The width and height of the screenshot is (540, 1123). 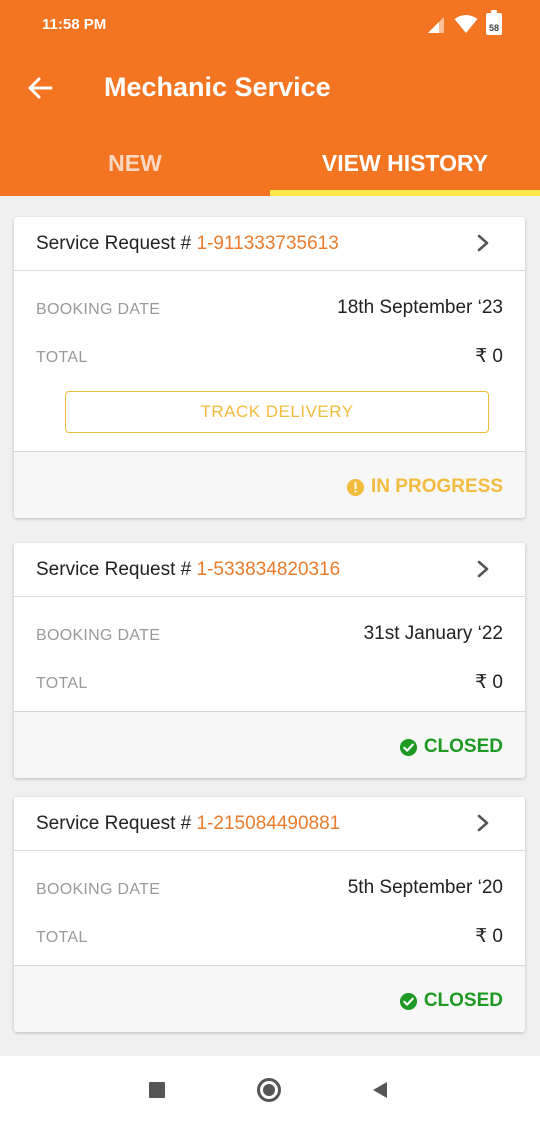 What do you see at coordinates (157, 1090) in the screenshot?
I see `recents-button` at bounding box center [157, 1090].